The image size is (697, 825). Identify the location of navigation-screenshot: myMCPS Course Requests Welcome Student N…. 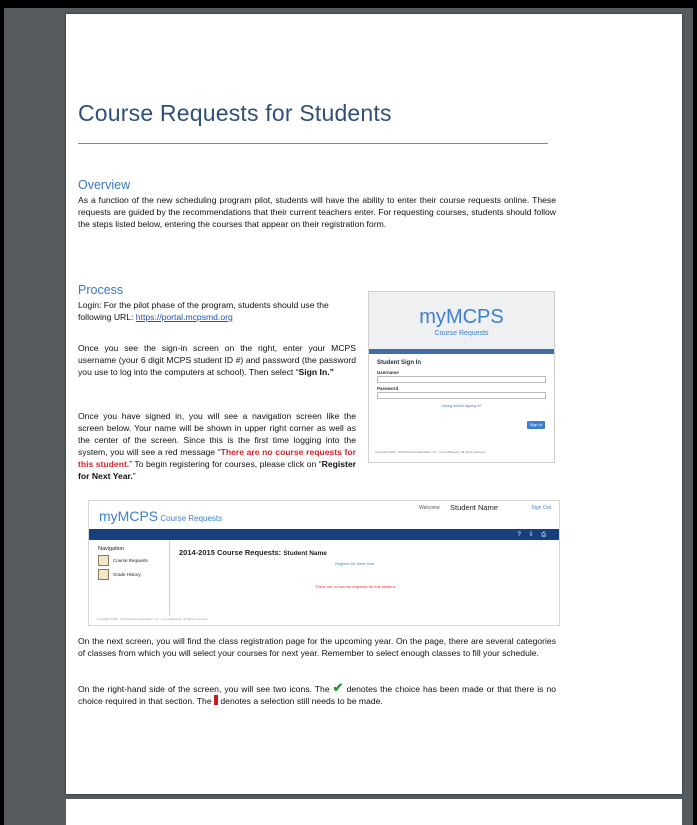
(324, 563).